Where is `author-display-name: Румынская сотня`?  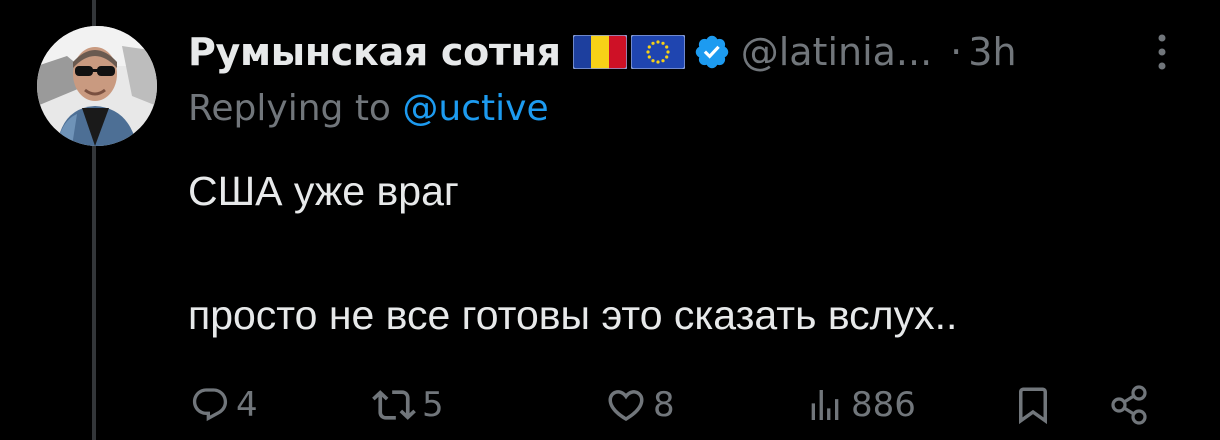
author-display-name: Румынская сотня is located at coordinates (374, 52).